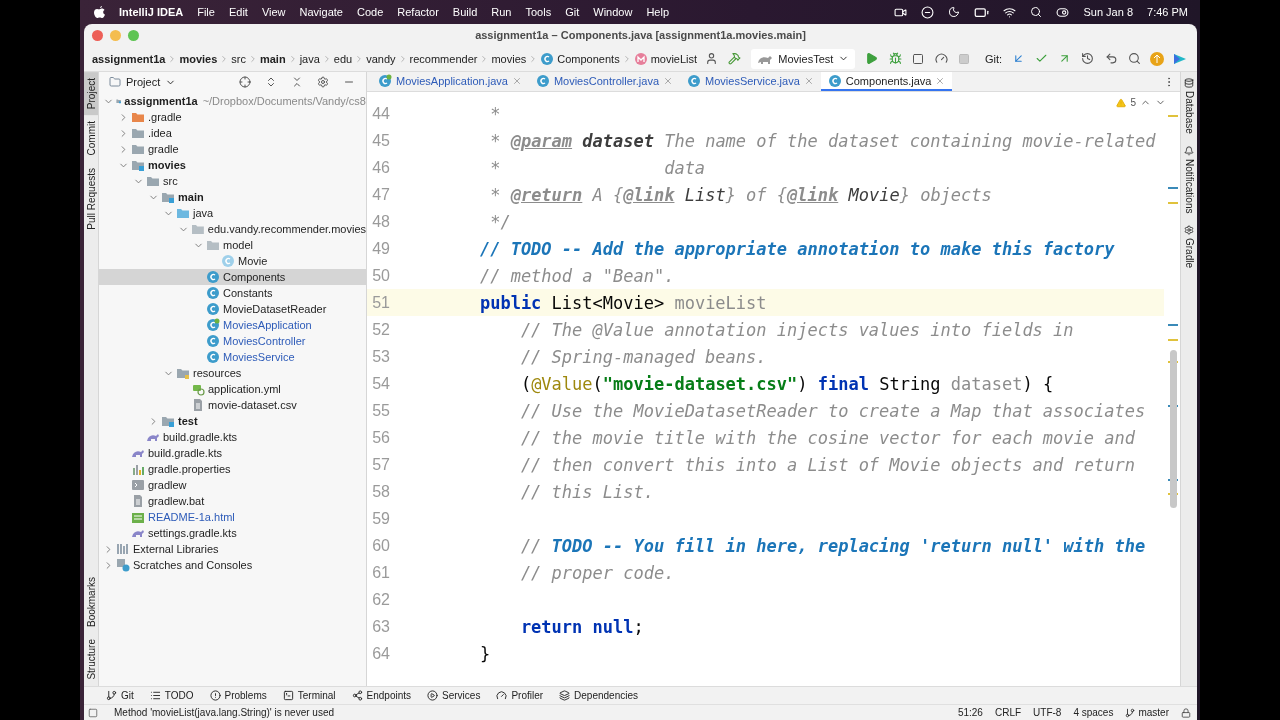 The image size is (1280, 720). I want to click on tree-item: src, so click(232, 181).